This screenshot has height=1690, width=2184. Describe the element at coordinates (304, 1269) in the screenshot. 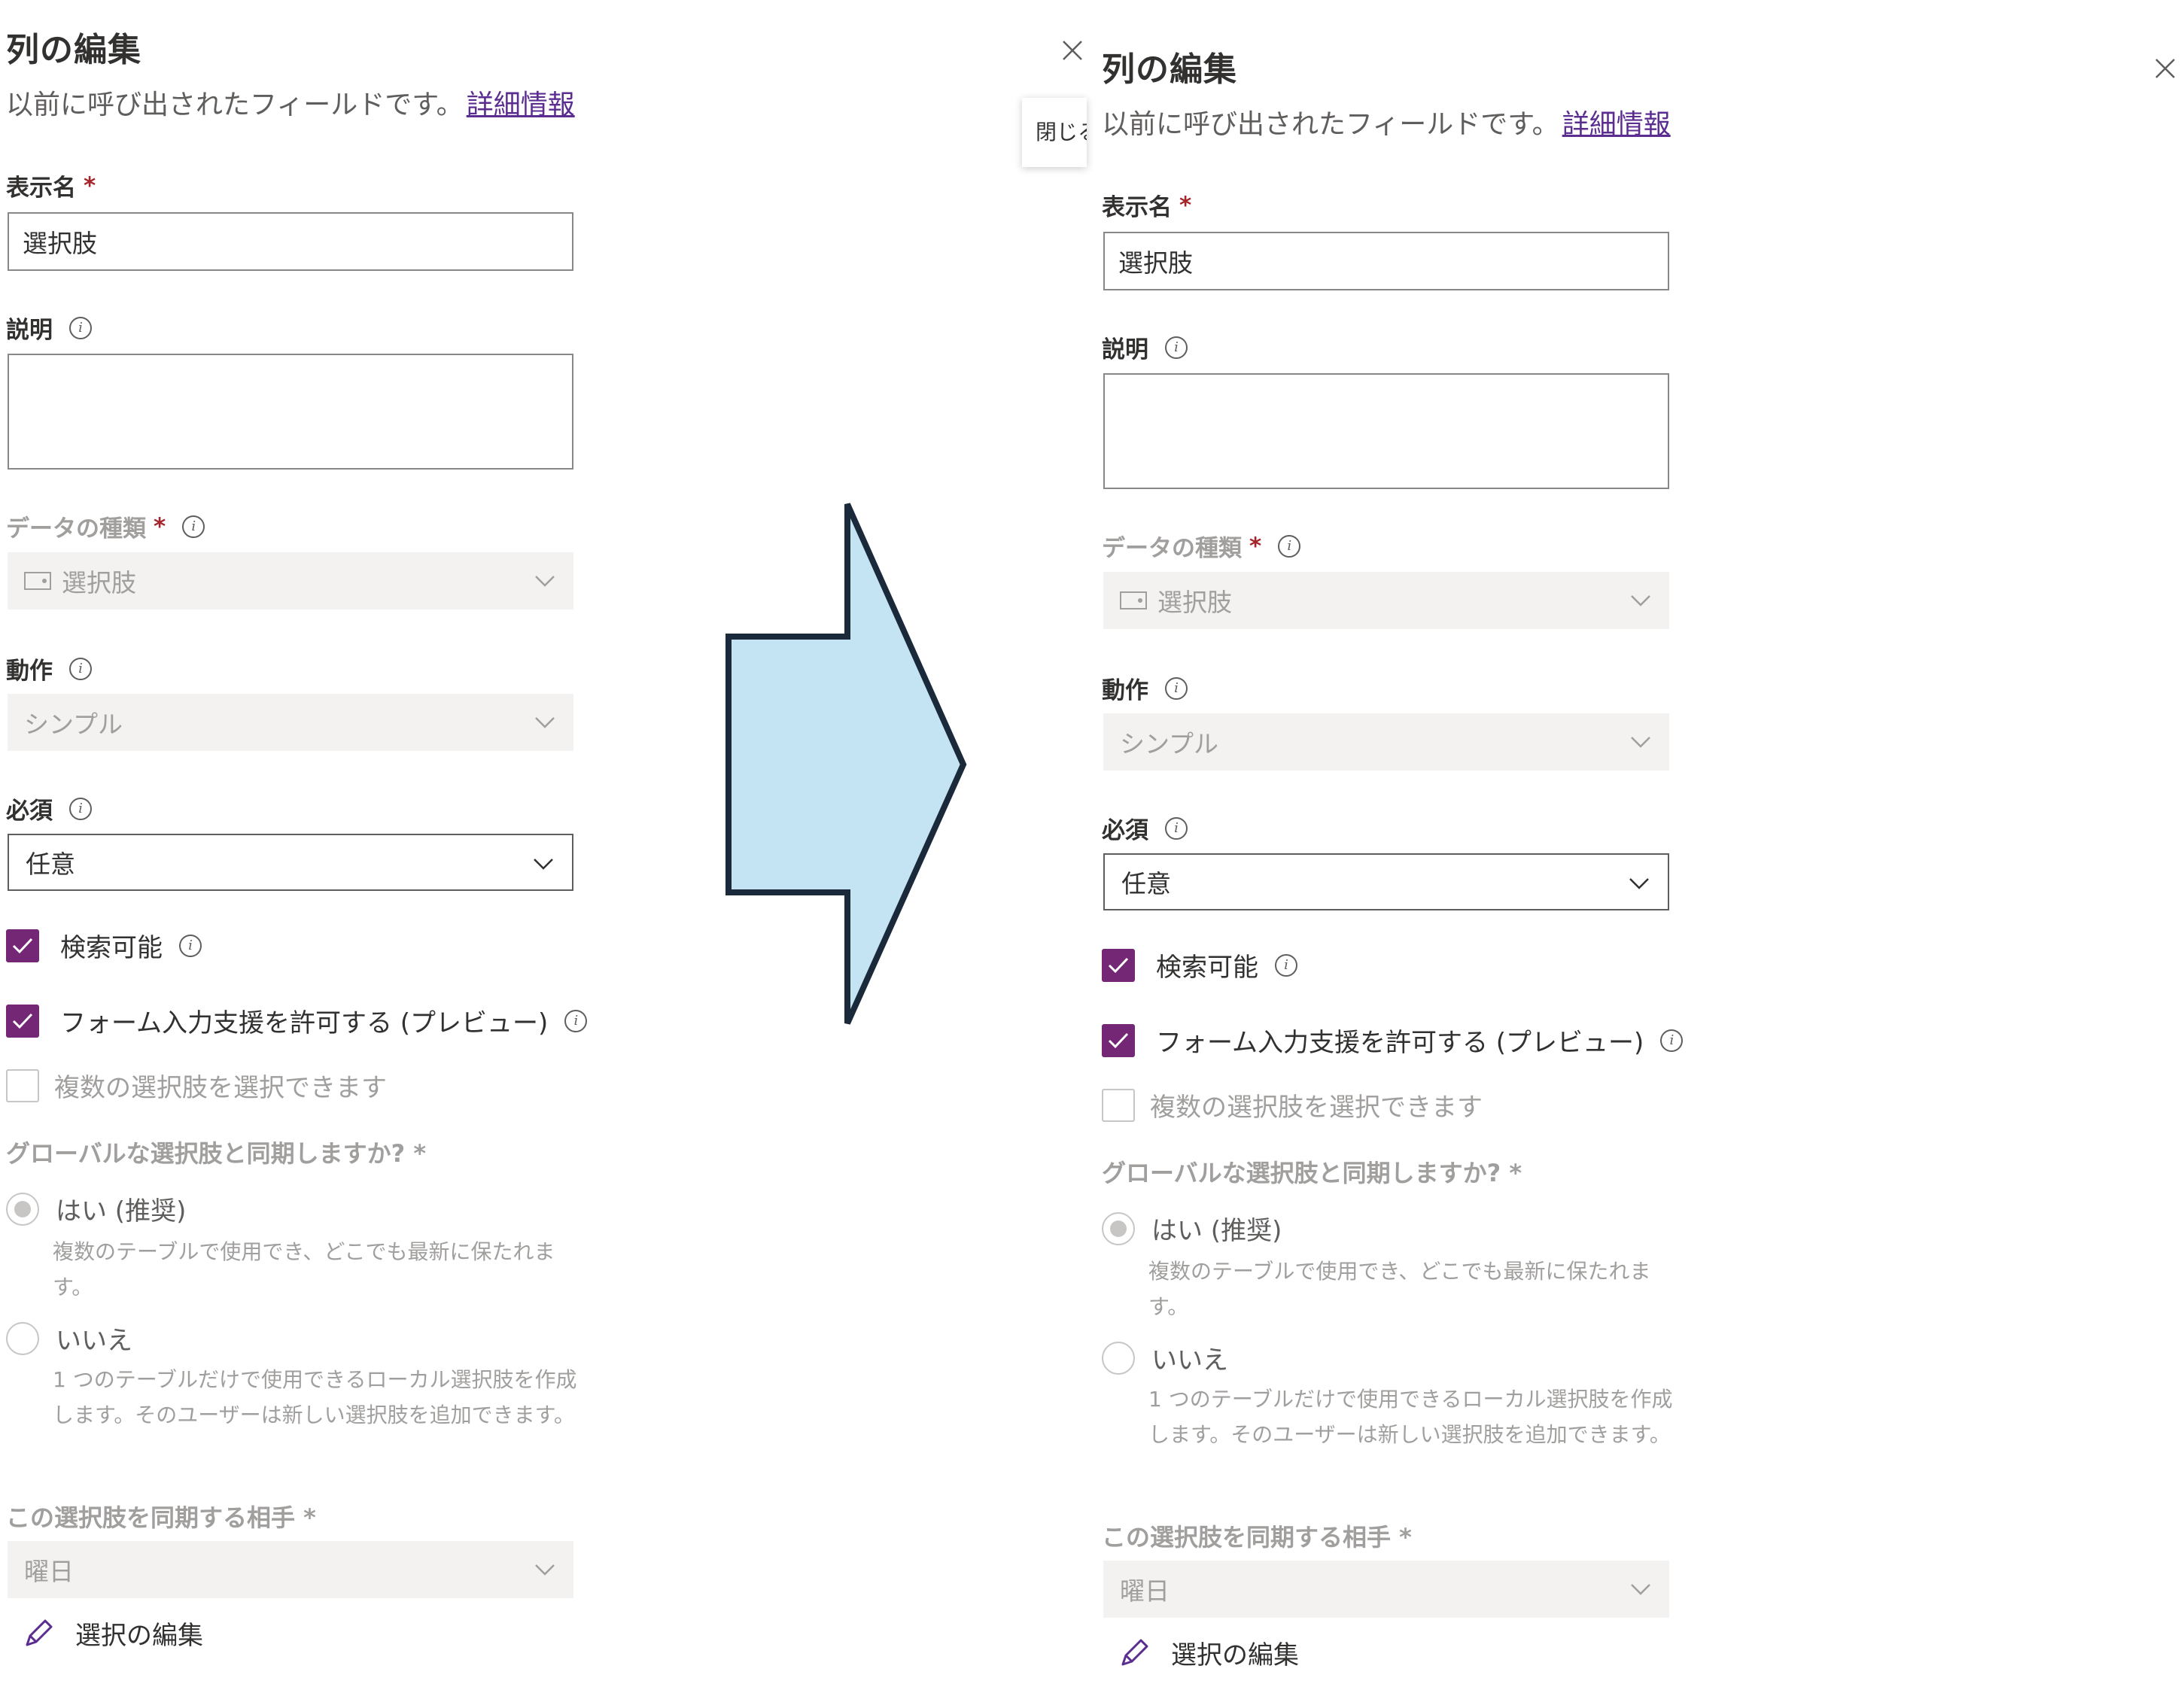

I see `radio-yes-description: 複数のテーブルで使用でき、どこでも最新に保たれます。` at that location.